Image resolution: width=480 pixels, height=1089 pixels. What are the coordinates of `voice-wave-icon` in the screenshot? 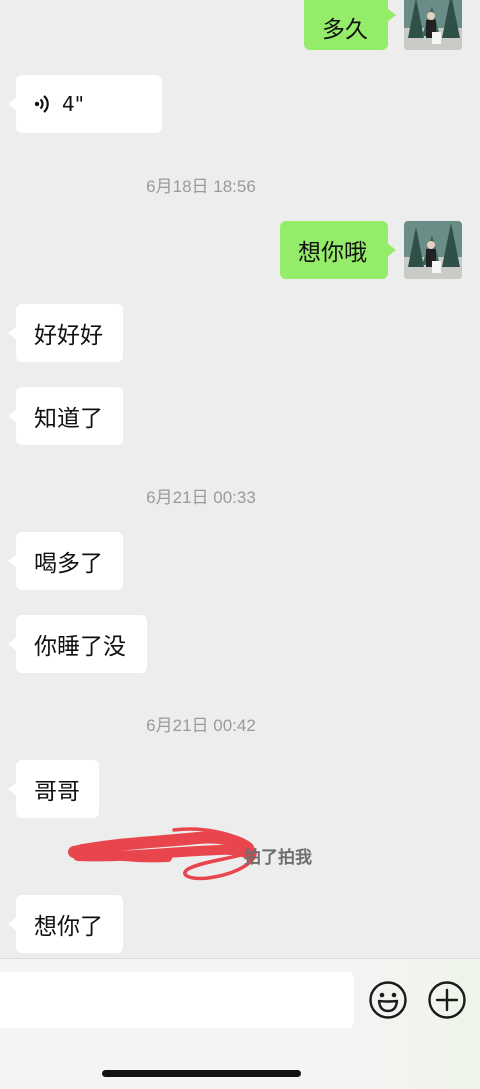 It's located at (41, 104).